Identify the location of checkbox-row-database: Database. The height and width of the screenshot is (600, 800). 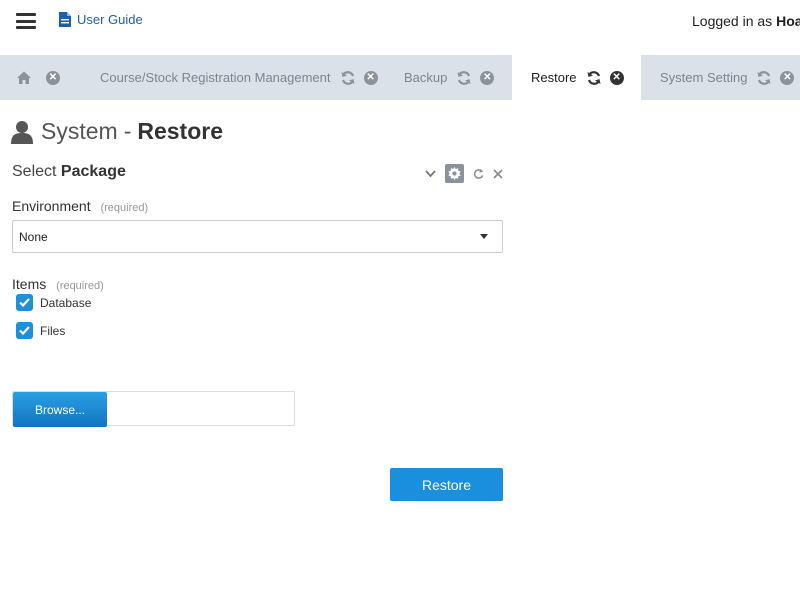
(53, 302).